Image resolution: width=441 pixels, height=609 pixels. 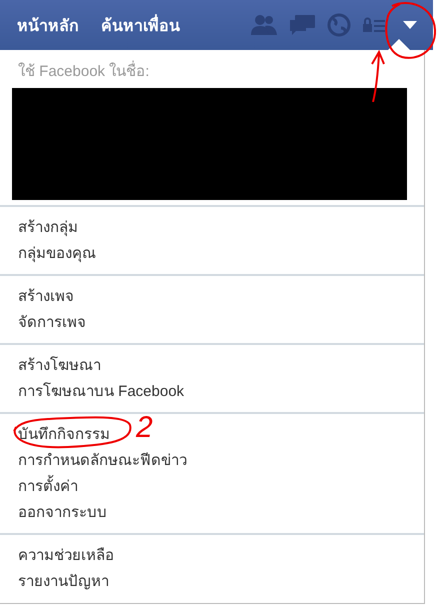 What do you see at coordinates (101, 392) in the screenshot?
I see `menu-item: การโฆษณาบน Facebook` at bounding box center [101, 392].